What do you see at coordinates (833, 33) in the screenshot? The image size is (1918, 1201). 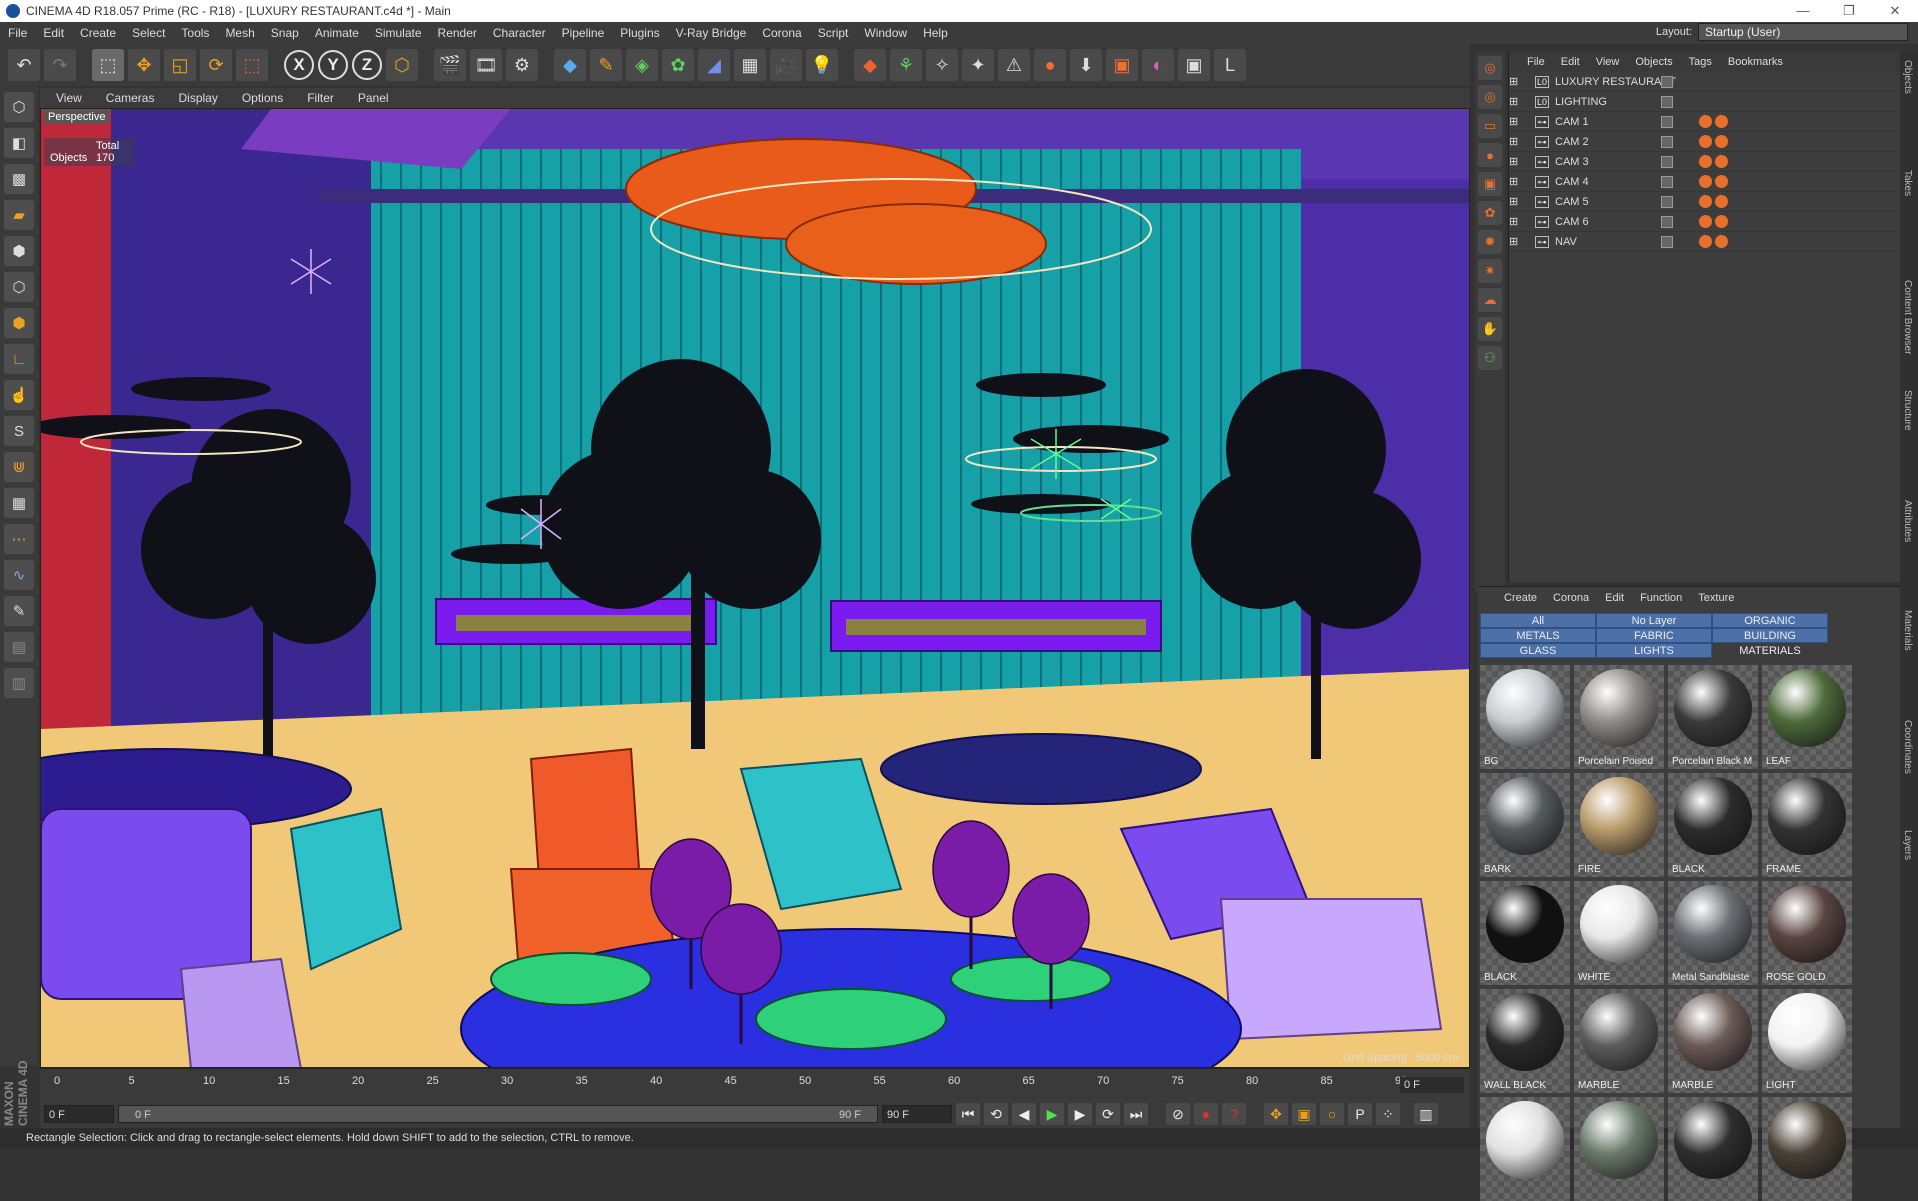 I see `menu-script: Script` at bounding box center [833, 33].